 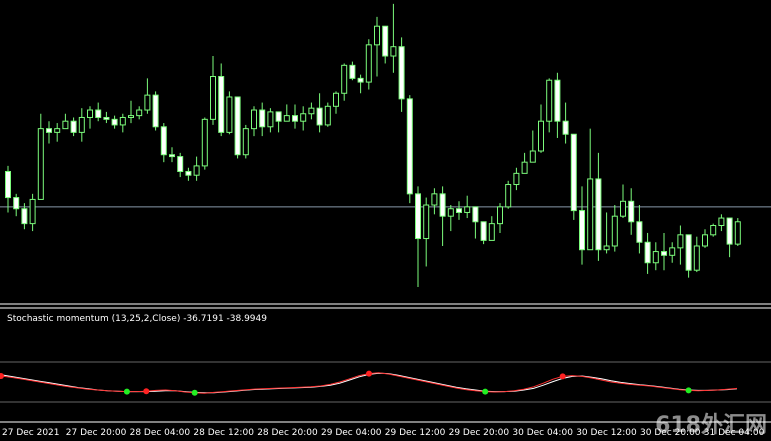 I want to click on time-axis-label: 28 Dec 12:00, so click(x=223, y=433).